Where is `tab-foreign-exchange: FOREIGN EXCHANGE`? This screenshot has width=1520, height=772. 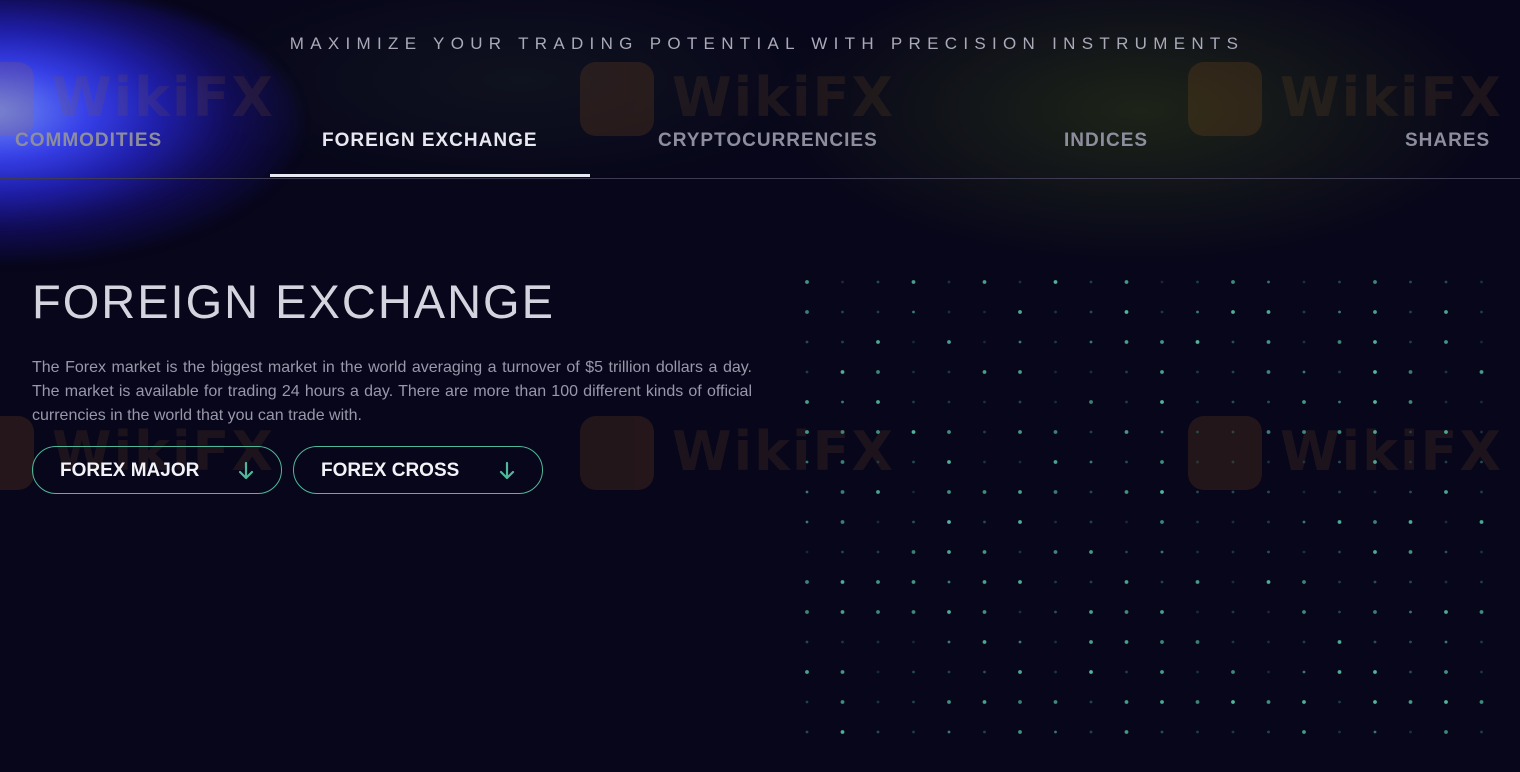
tab-foreign-exchange: FOREIGN EXCHANGE is located at coordinates (430, 141).